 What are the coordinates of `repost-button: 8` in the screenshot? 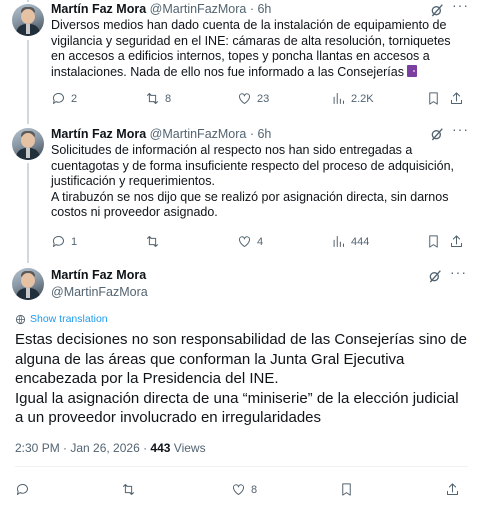 It's located at (158, 98).